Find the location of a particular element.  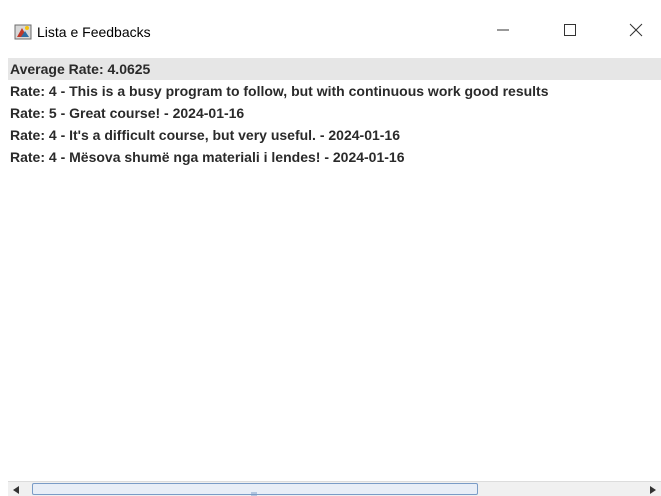

arrow-right-icon is located at coordinates (653, 488).